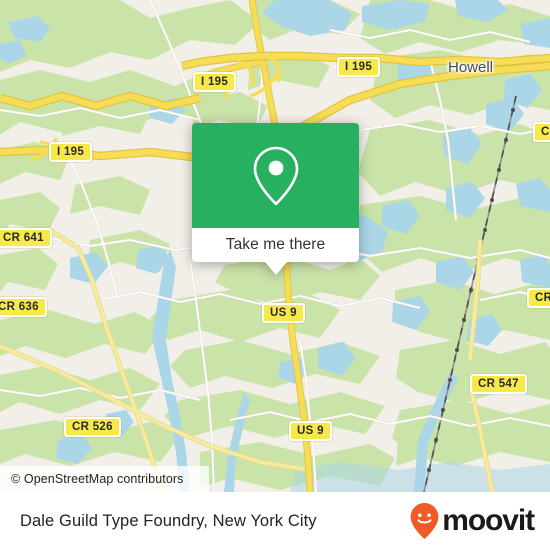 This screenshot has height=550, width=550. Describe the element at coordinates (71, 152) in the screenshot. I see `shield-i195-southwest: I 195` at that location.